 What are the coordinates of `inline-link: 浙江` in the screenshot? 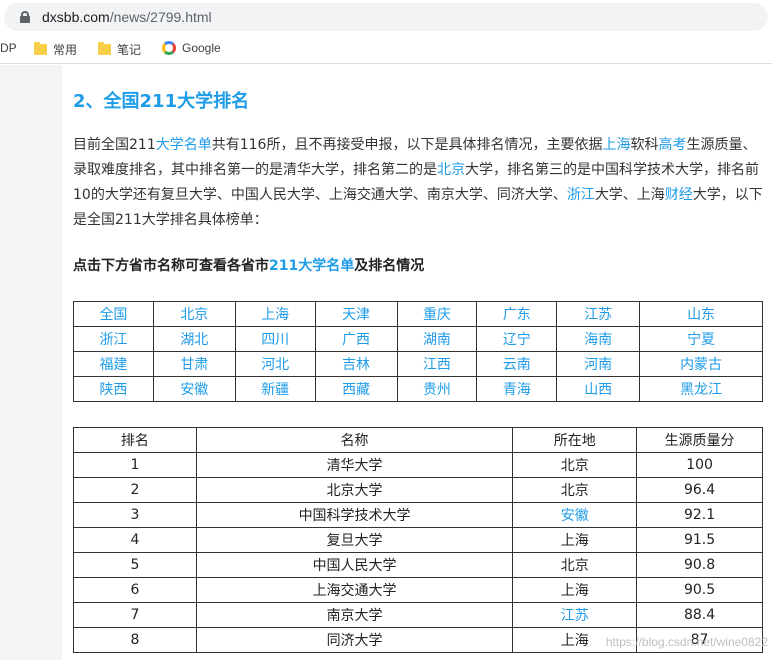 It's located at (581, 195).